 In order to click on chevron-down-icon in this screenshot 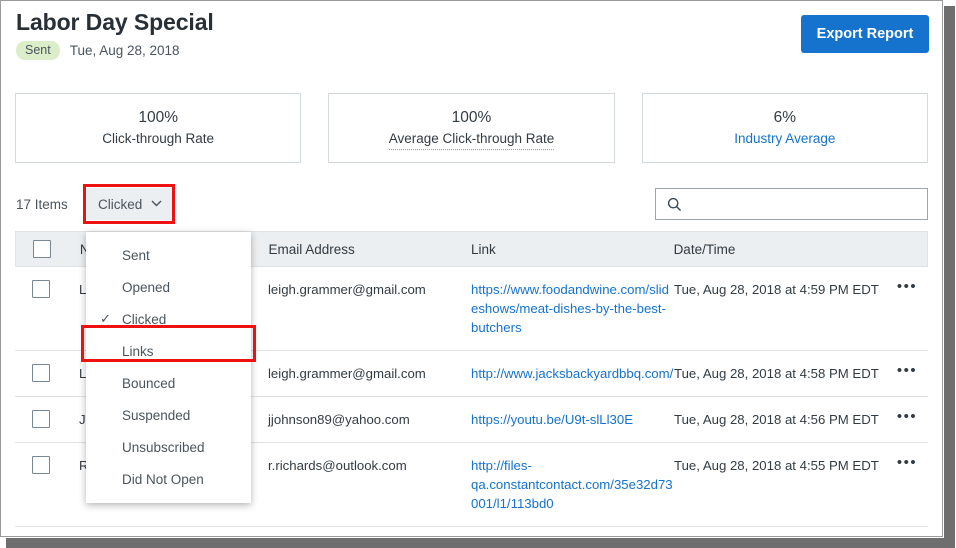, I will do `click(156, 204)`.